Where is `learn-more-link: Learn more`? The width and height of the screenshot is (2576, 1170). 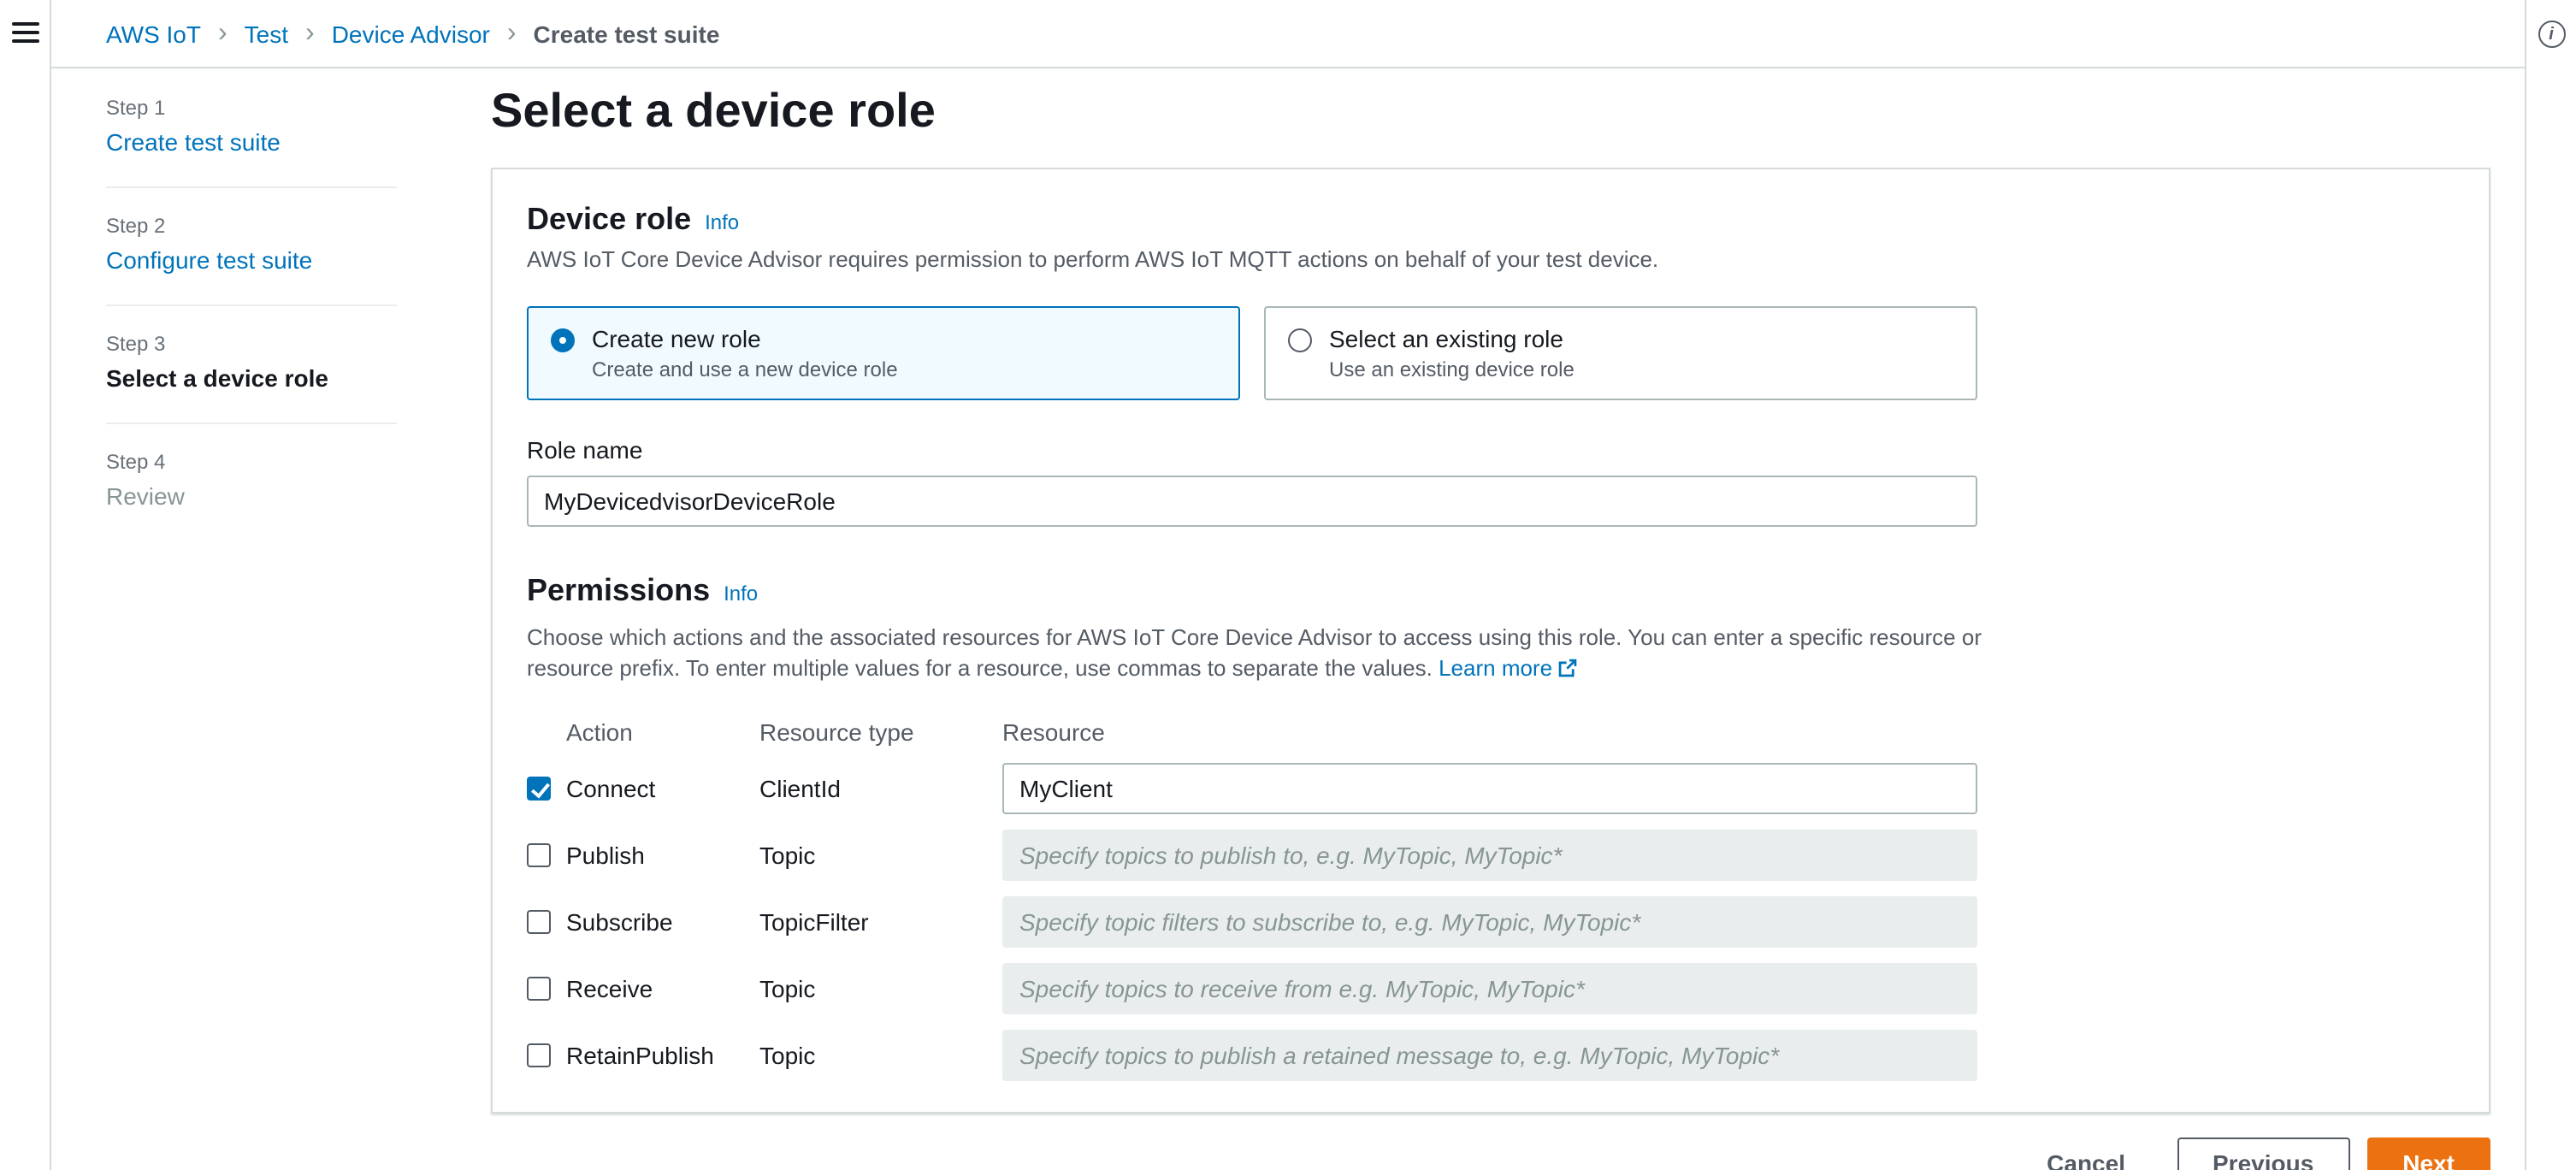
learn-more-link: Learn more is located at coordinates (1507, 668).